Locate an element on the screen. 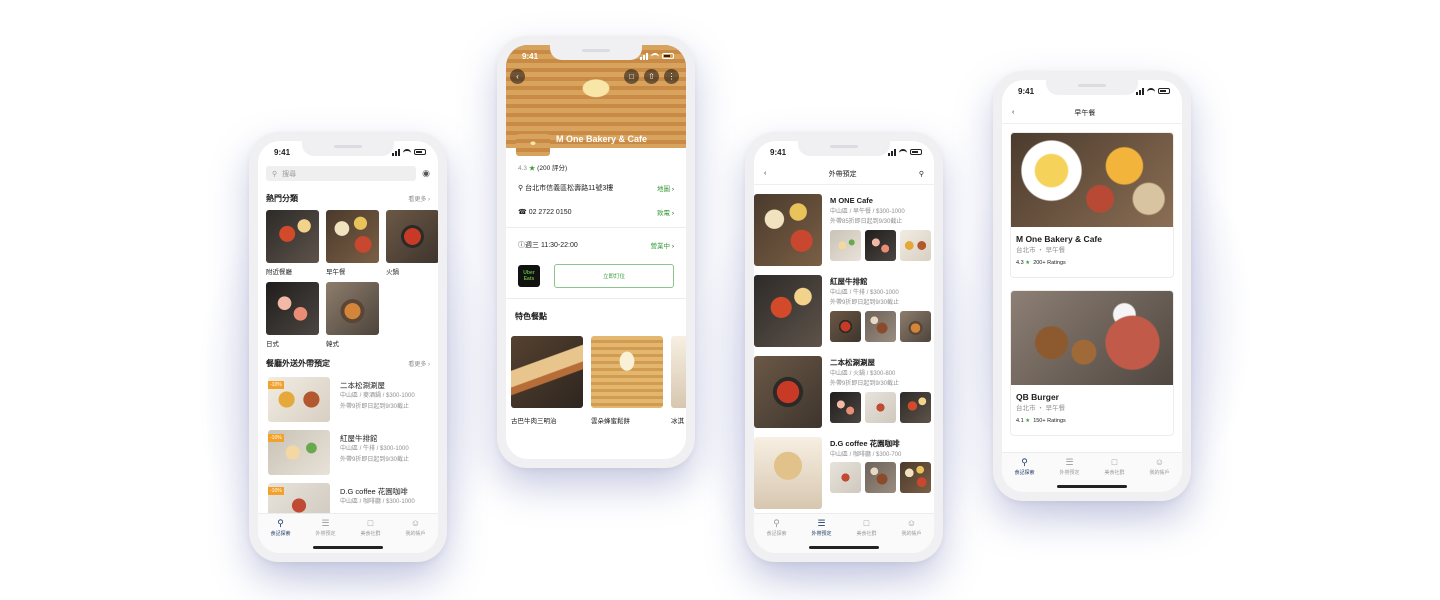 The width and height of the screenshot is (1440, 600). featured-title: 特色餐點 is located at coordinates (531, 316).